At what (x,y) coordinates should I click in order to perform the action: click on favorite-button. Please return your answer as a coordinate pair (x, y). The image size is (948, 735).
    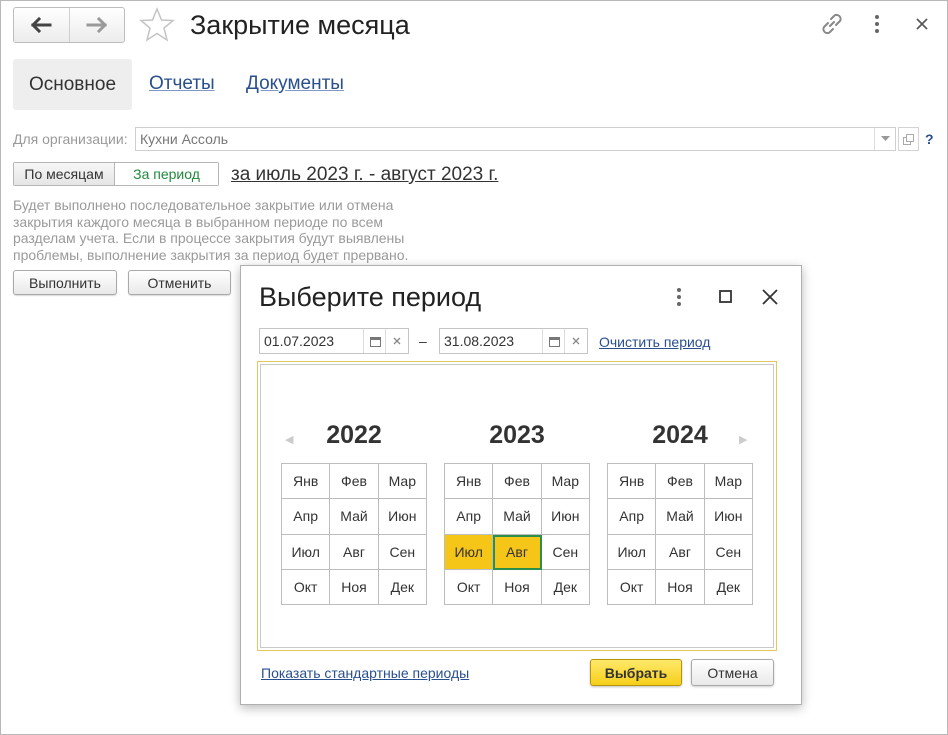
    Looking at the image, I should click on (157, 27).